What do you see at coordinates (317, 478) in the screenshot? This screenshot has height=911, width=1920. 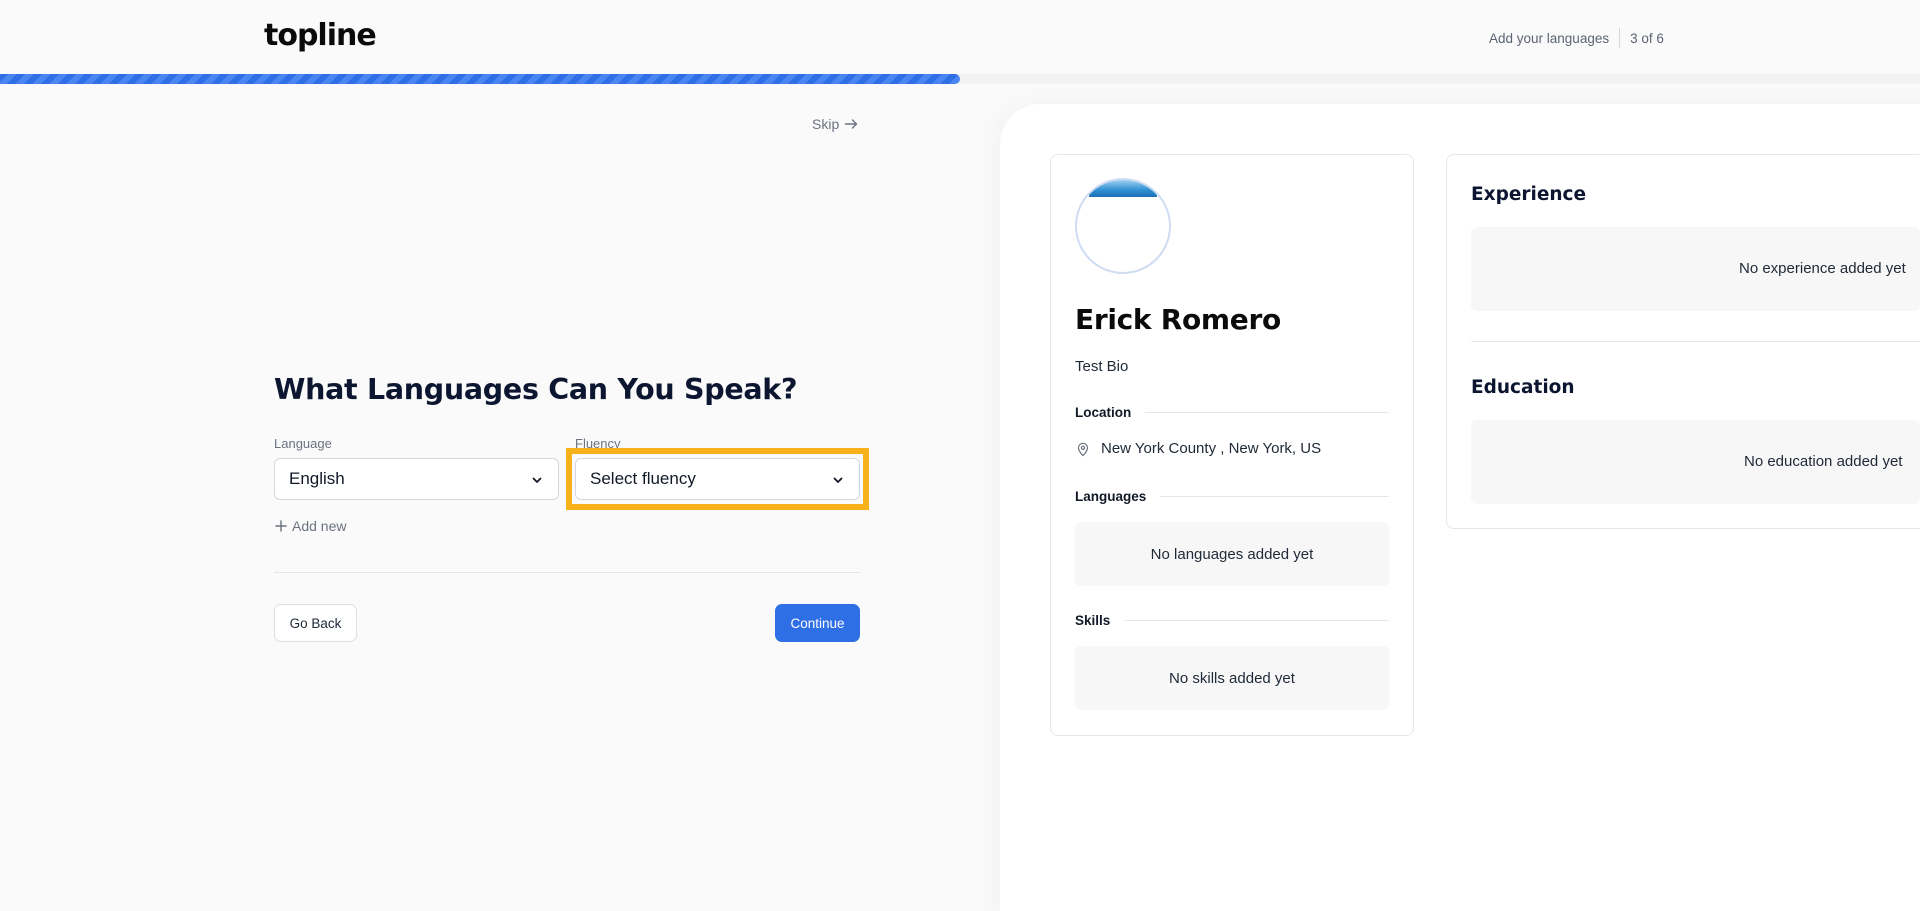 I see `language-select-value: English` at bounding box center [317, 478].